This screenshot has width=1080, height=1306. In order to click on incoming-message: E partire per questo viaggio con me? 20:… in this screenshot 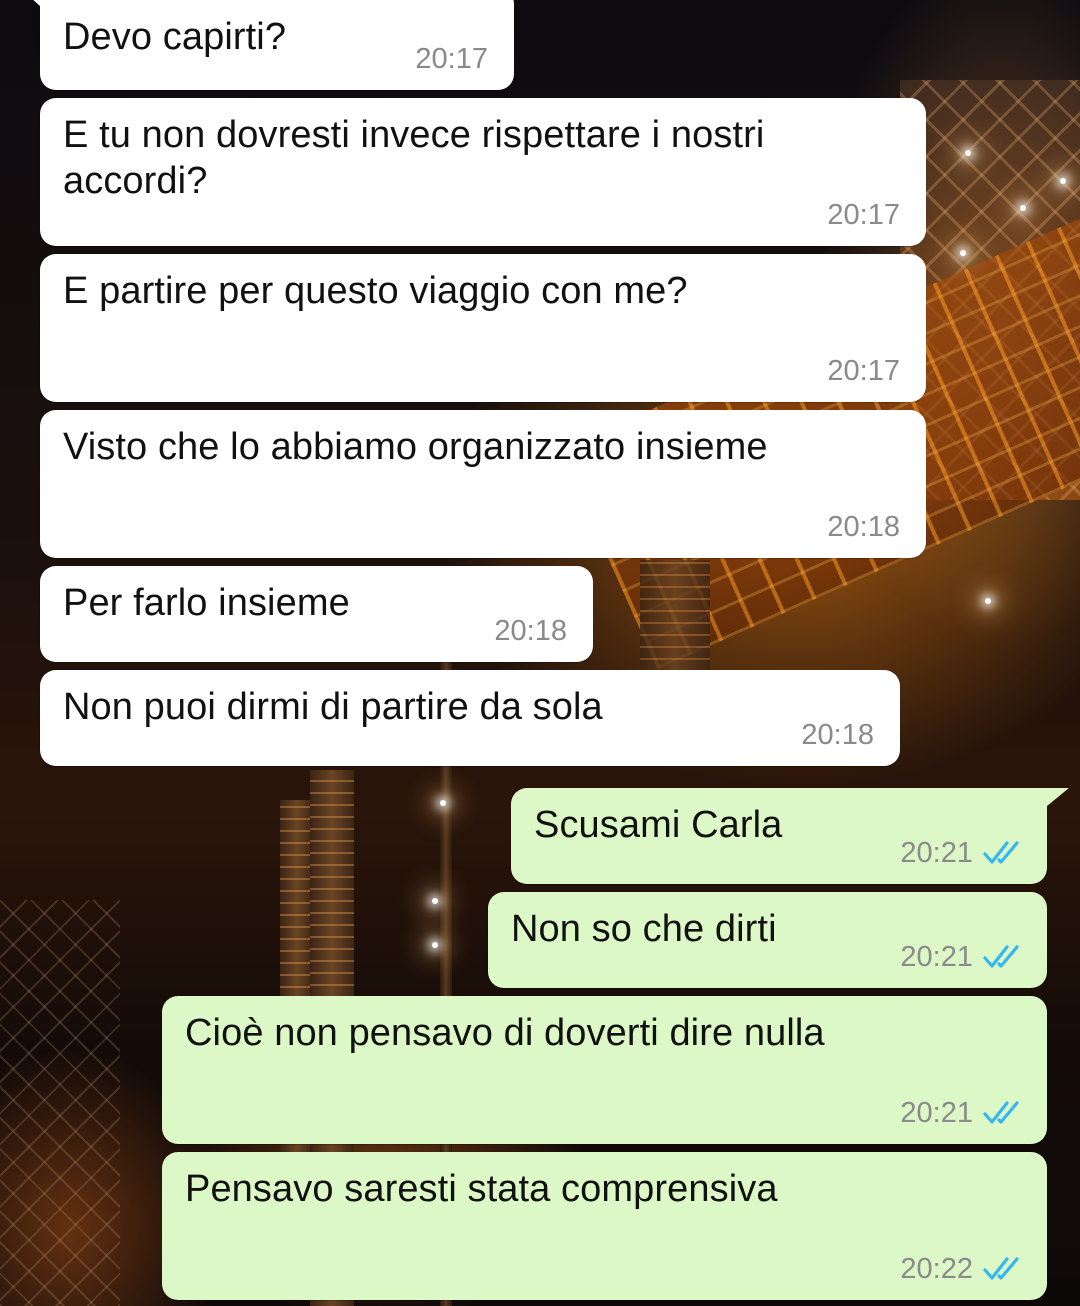, I will do `click(483, 328)`.